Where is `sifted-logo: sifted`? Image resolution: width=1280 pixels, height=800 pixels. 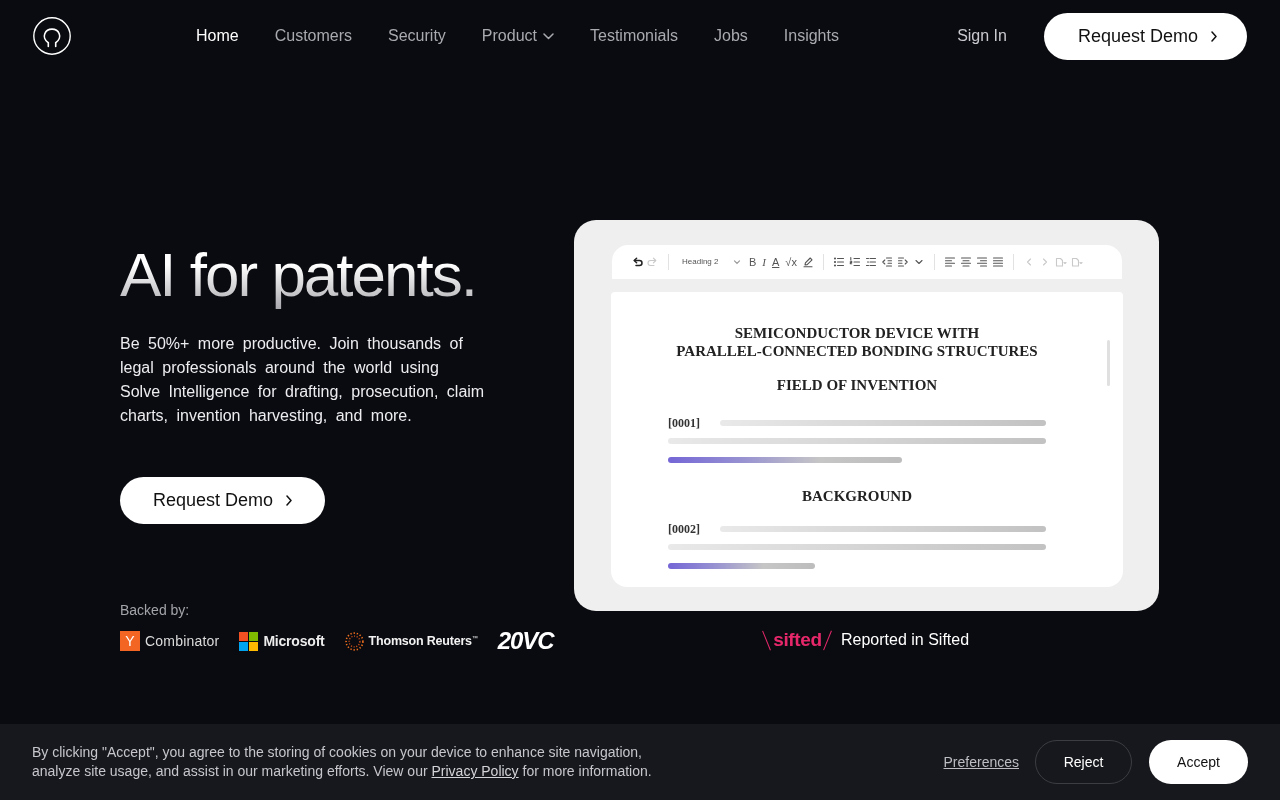 sifted-logo: sifted is located at coordinates (796, 640).